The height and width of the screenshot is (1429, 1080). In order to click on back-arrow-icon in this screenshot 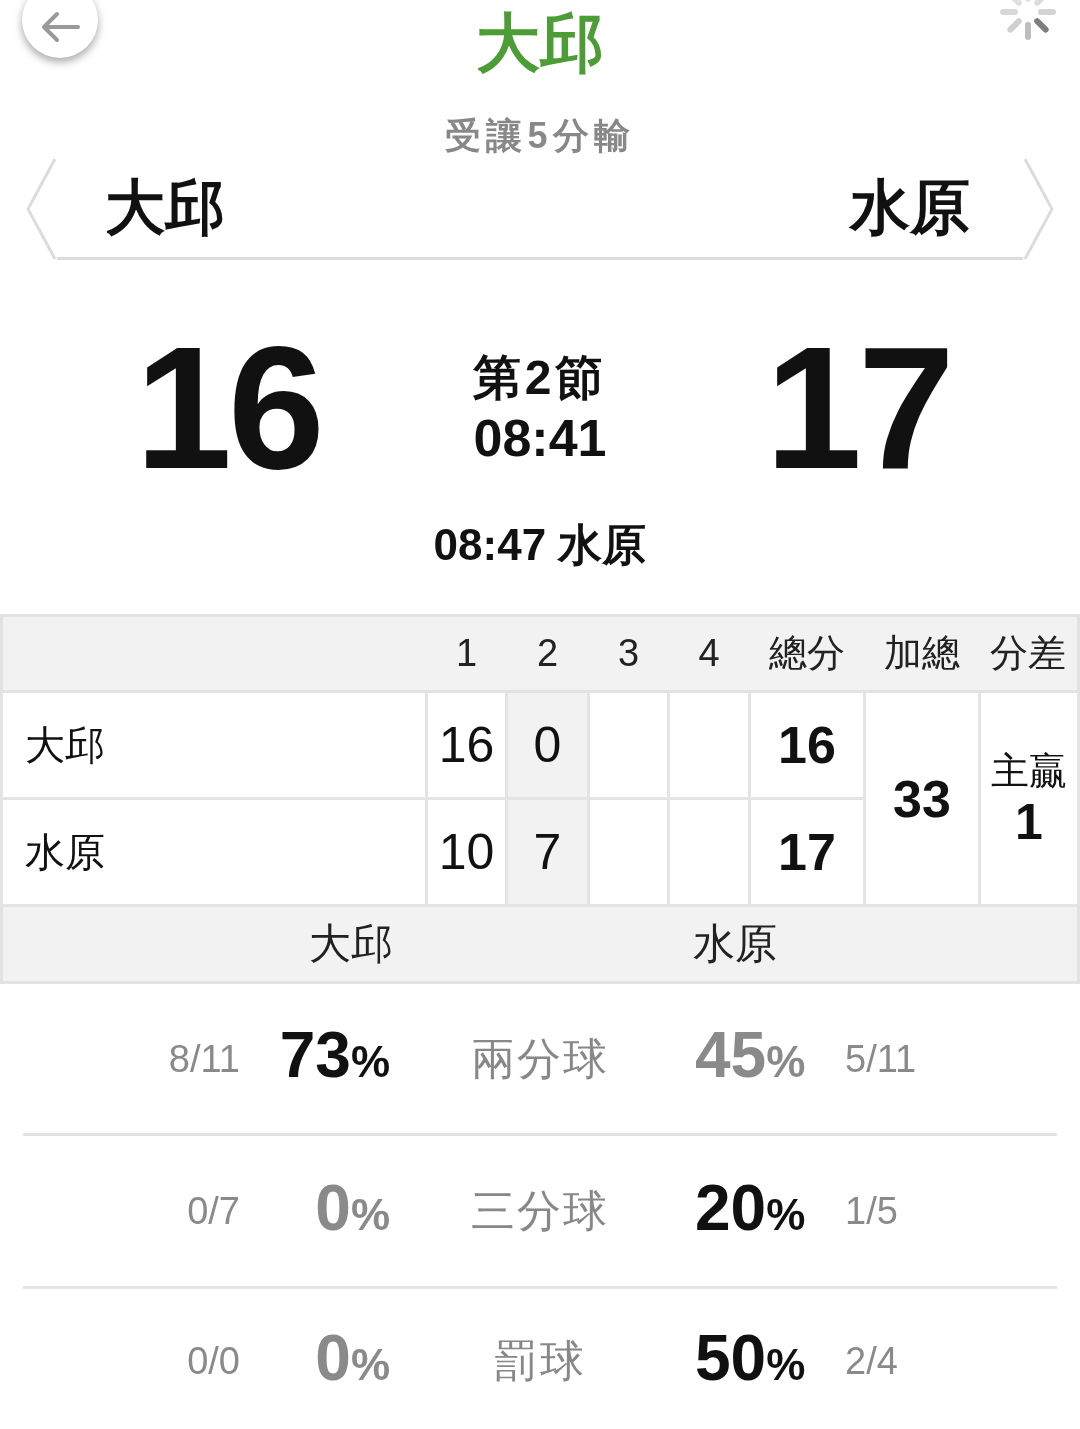, I will do `click(60, 27)`.